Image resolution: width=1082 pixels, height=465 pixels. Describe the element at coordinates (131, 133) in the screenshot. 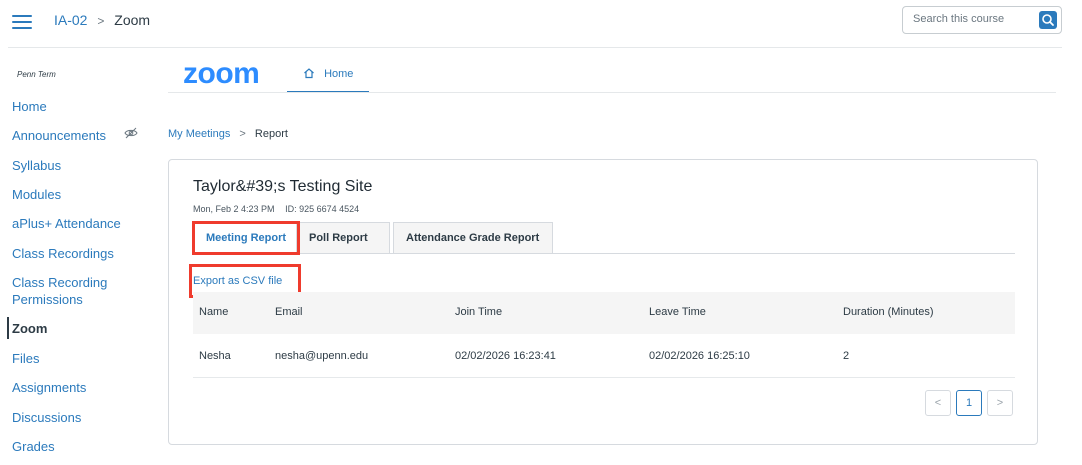

I see `eye-slash-icon` at that location.